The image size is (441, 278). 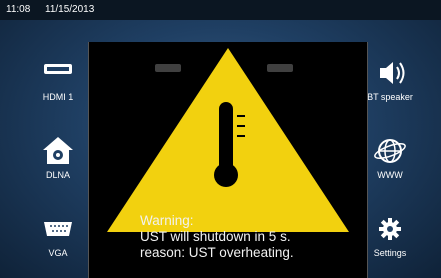 What do you see at coordinates (220, 10) in the screenshot?
I see `status-bar: 11:08 11/15/2013` at bounding box center [220, 10].